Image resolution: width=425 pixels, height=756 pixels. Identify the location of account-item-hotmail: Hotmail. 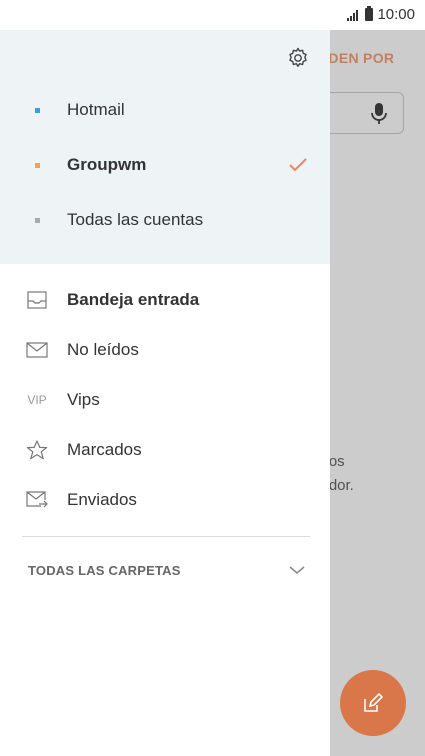
(165, 110).